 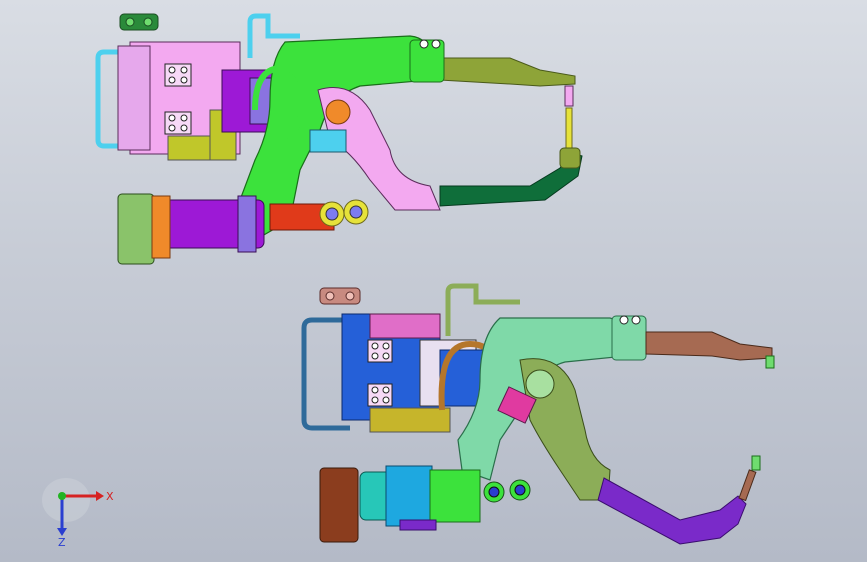 What do you see at coordinates (136, 229) in the screenshot?
I see `top-cylinder-cap` at bounding box center [136, 229].